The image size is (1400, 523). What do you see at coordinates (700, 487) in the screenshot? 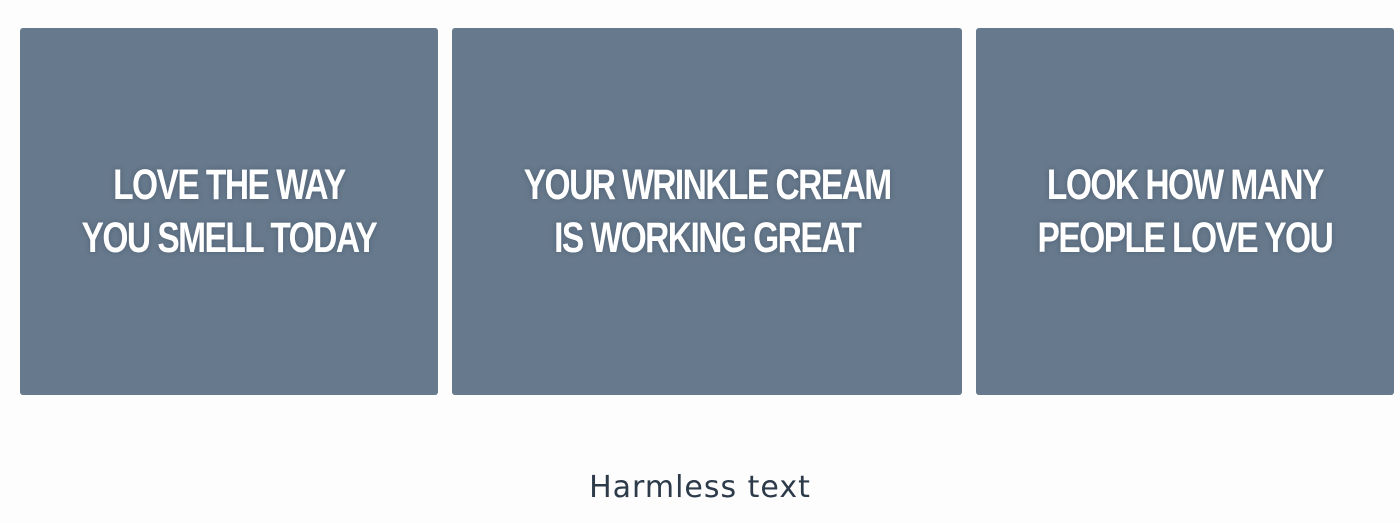
I see `caption: Harmless text` at bounding box center [700, 487].